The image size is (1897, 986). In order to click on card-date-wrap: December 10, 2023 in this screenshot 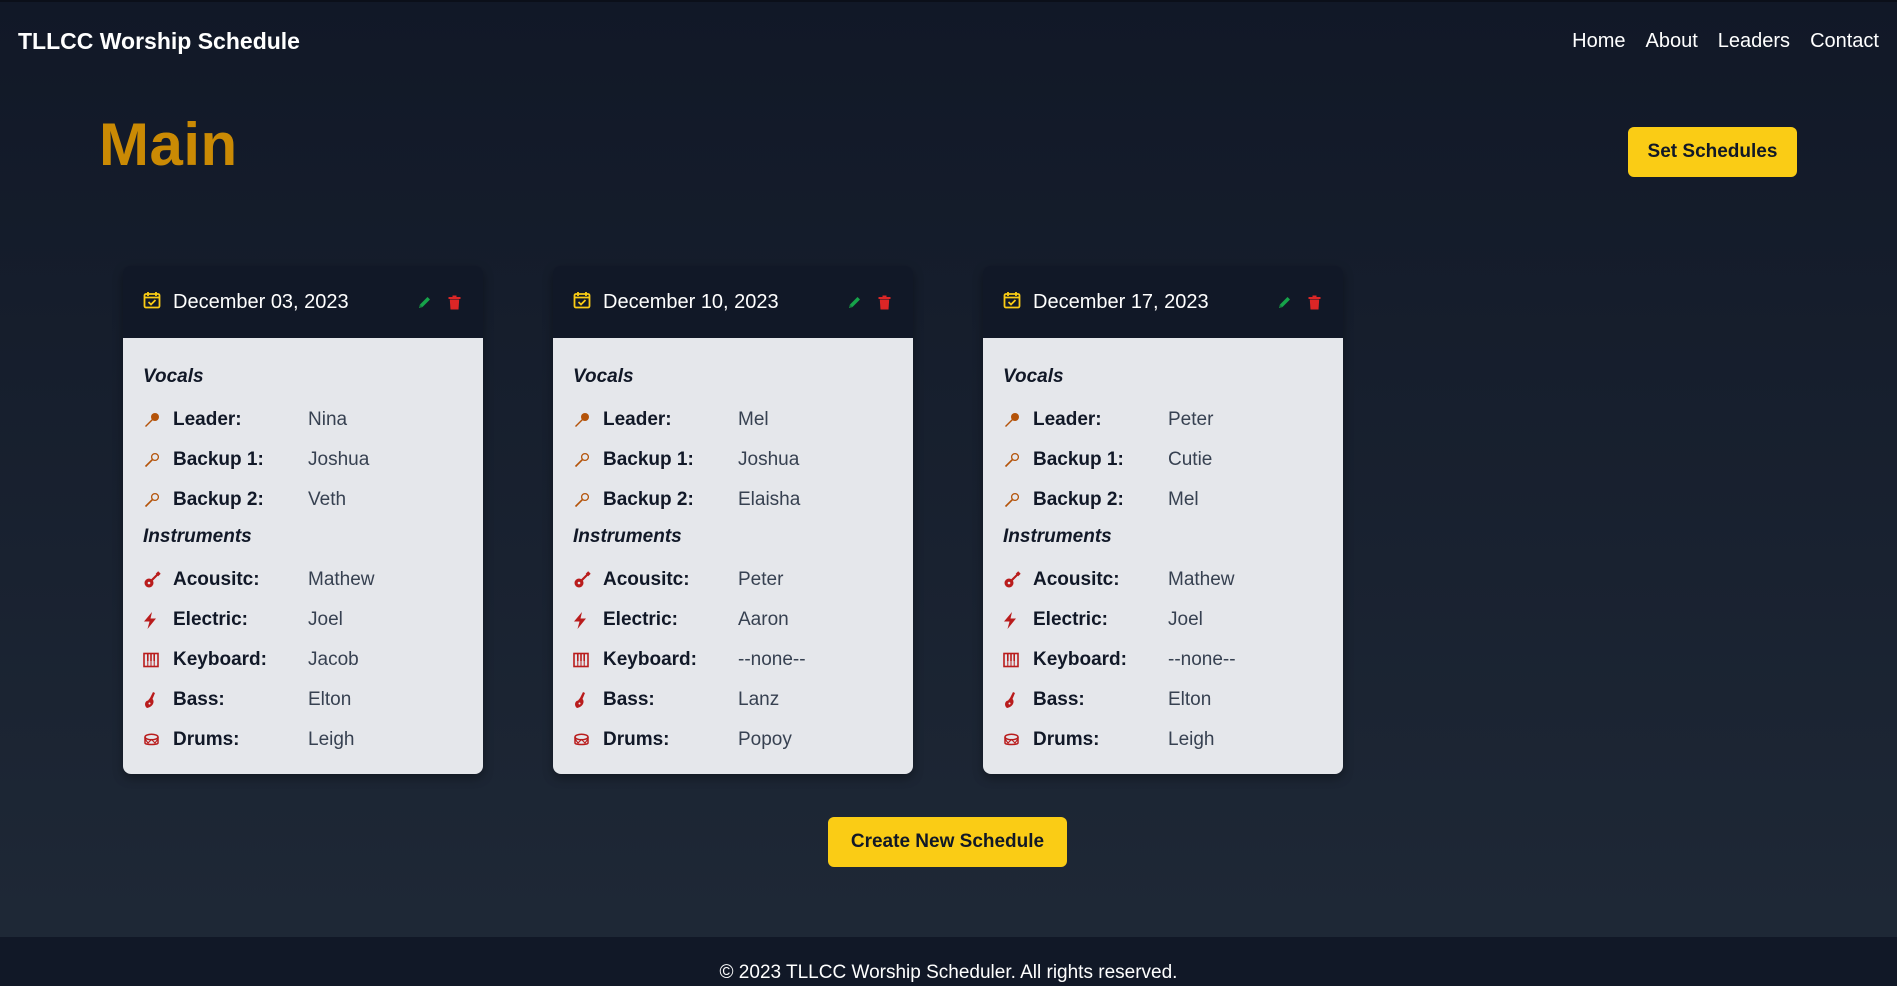, I will do `click(676, 302)`.